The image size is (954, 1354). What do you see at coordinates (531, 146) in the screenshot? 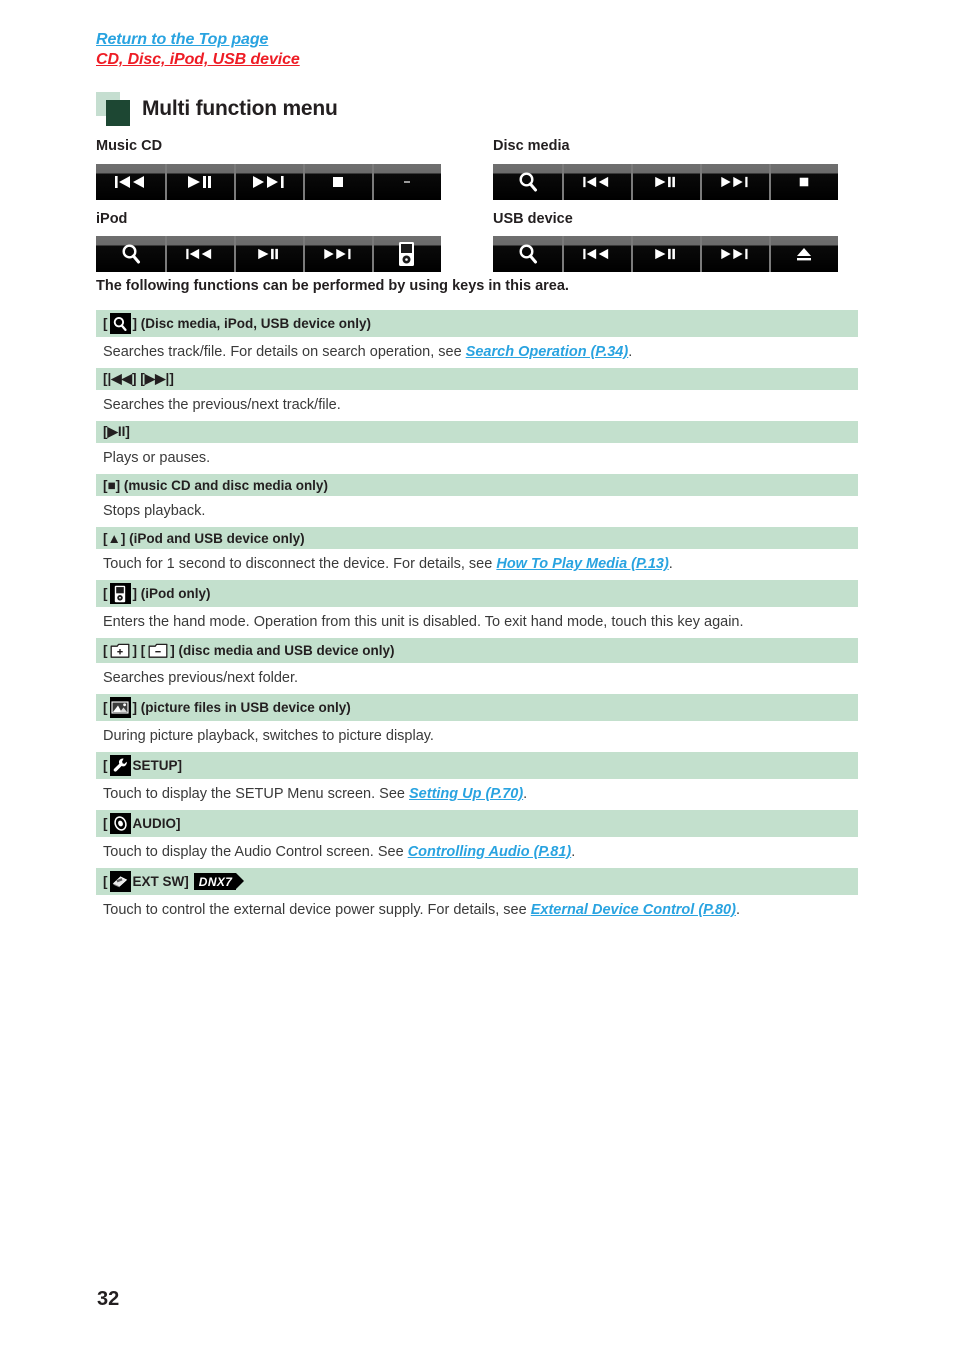
I see `label-disc-media: Disc media` at bounding box center [531, 146].